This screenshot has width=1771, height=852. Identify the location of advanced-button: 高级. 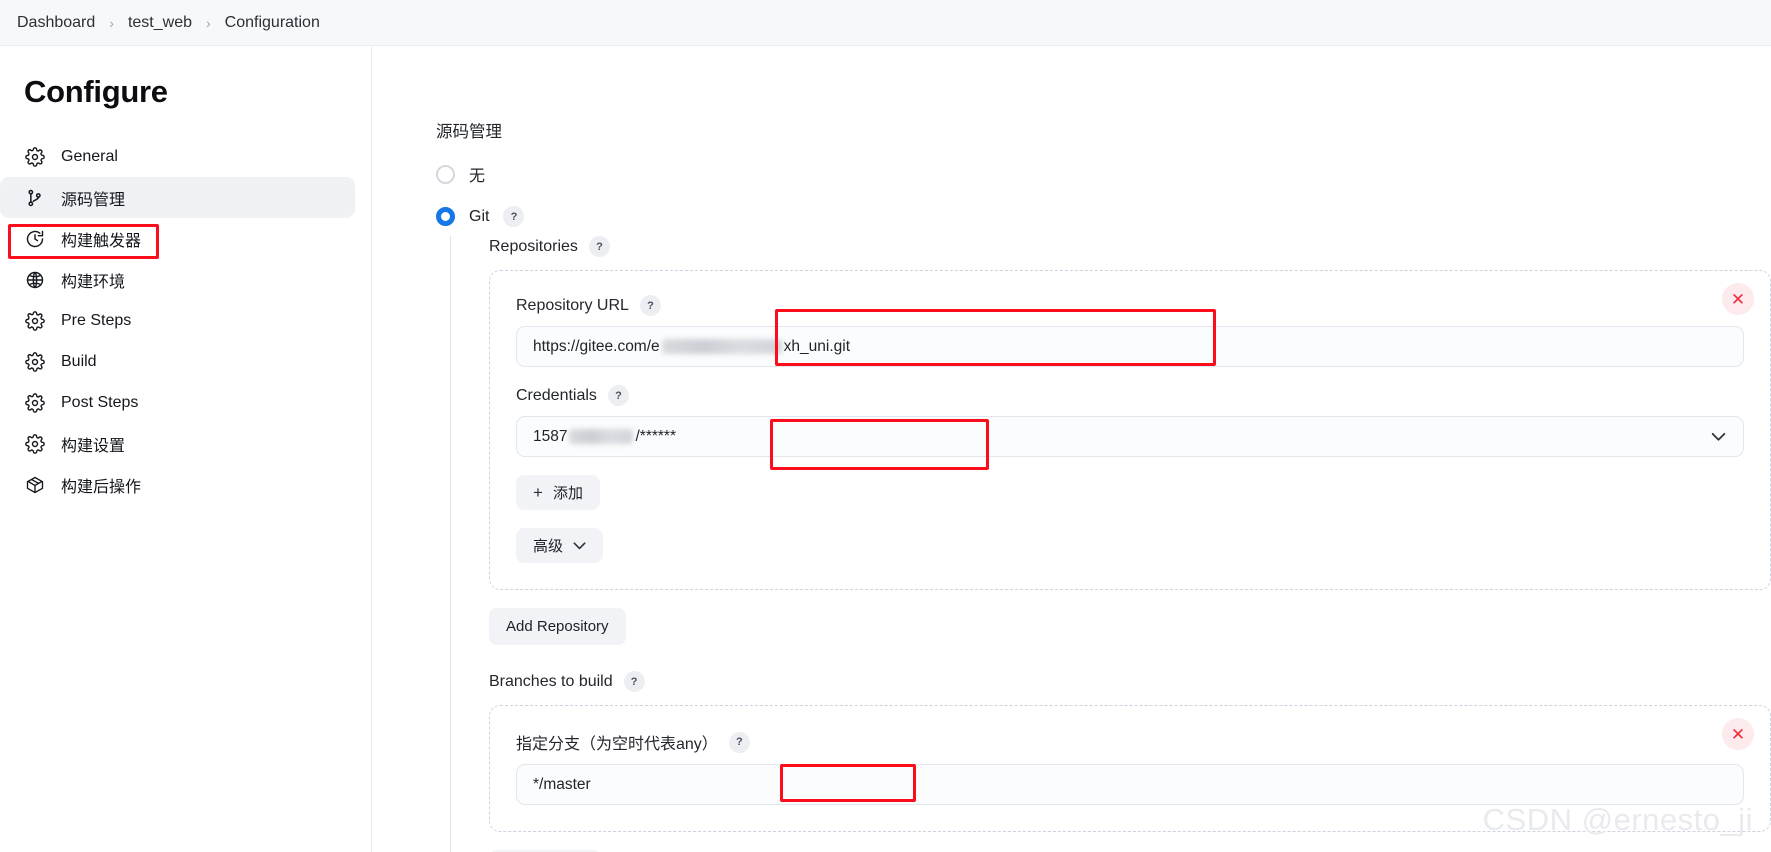
(560, 545).